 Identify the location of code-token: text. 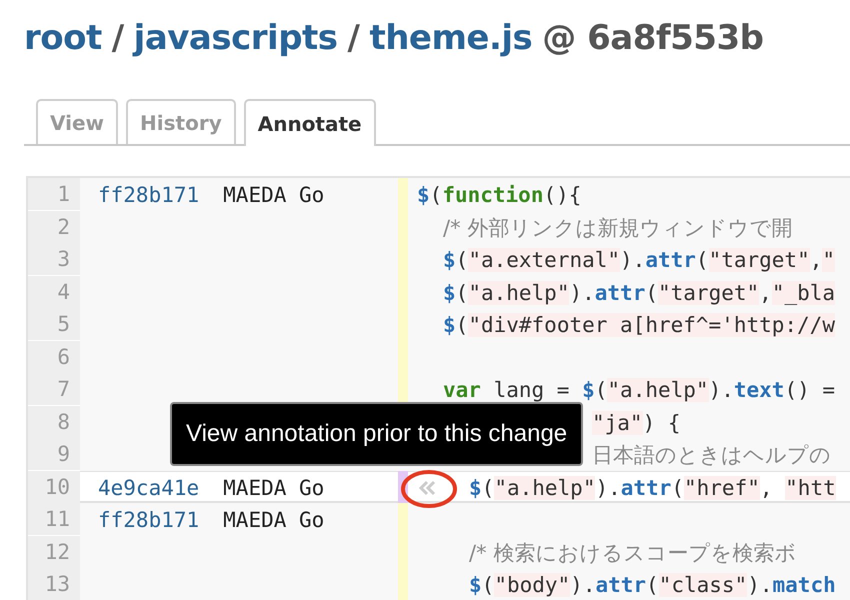
(759, 390).